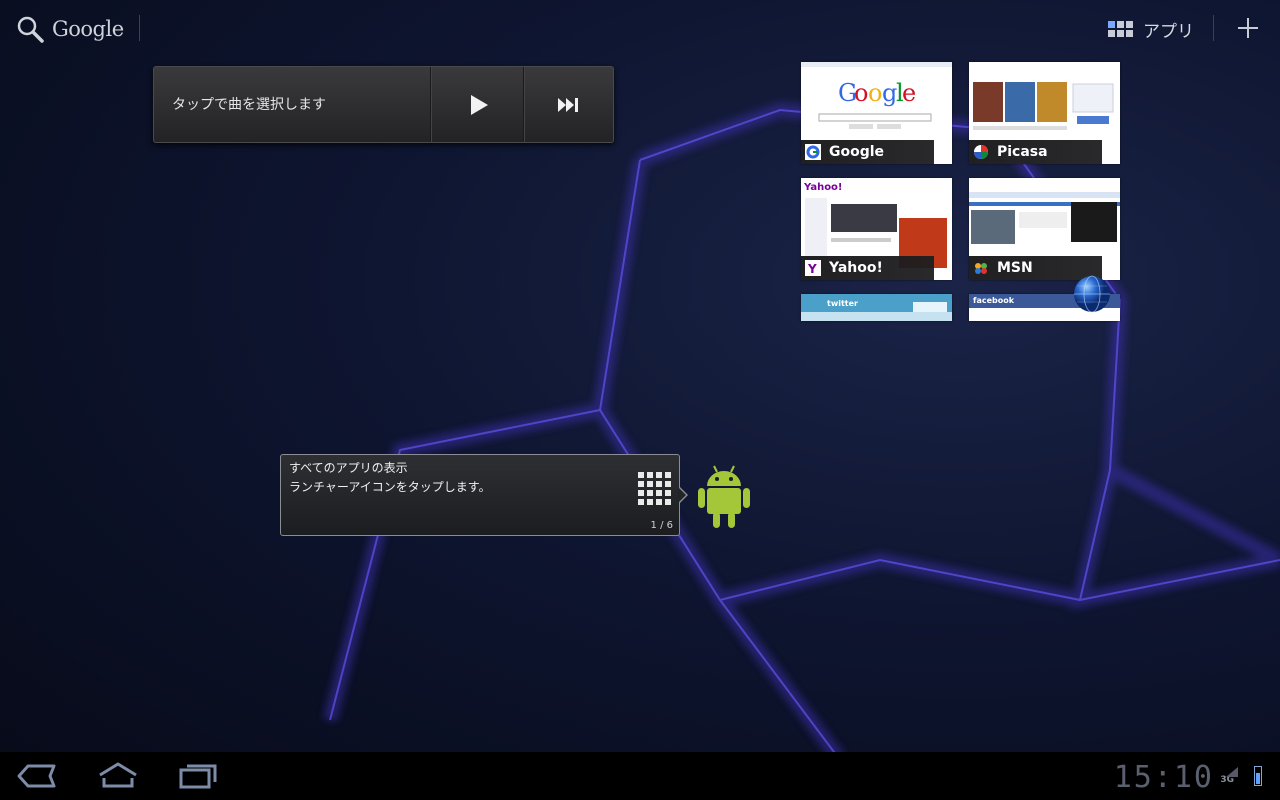 The height and width of the screenshot is (800, 1280). I want to click on next-button, so click(569, 104).